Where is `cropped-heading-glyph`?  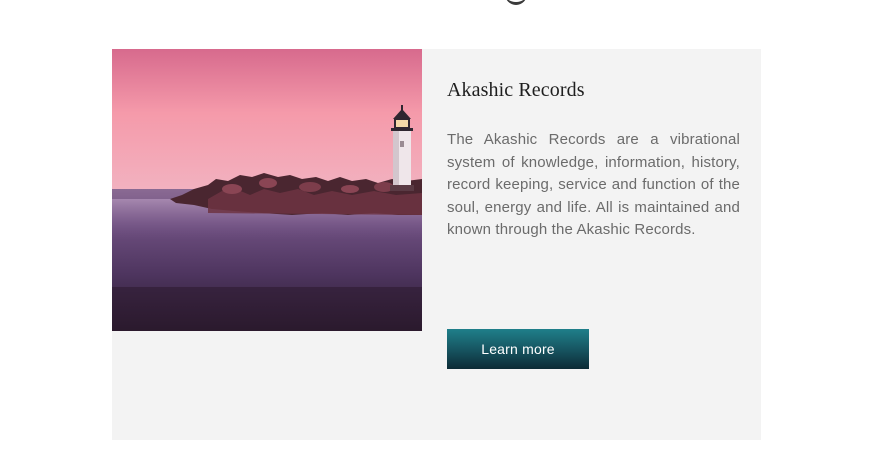
cropped-heading-glyph is located at coordinates (516, 2).